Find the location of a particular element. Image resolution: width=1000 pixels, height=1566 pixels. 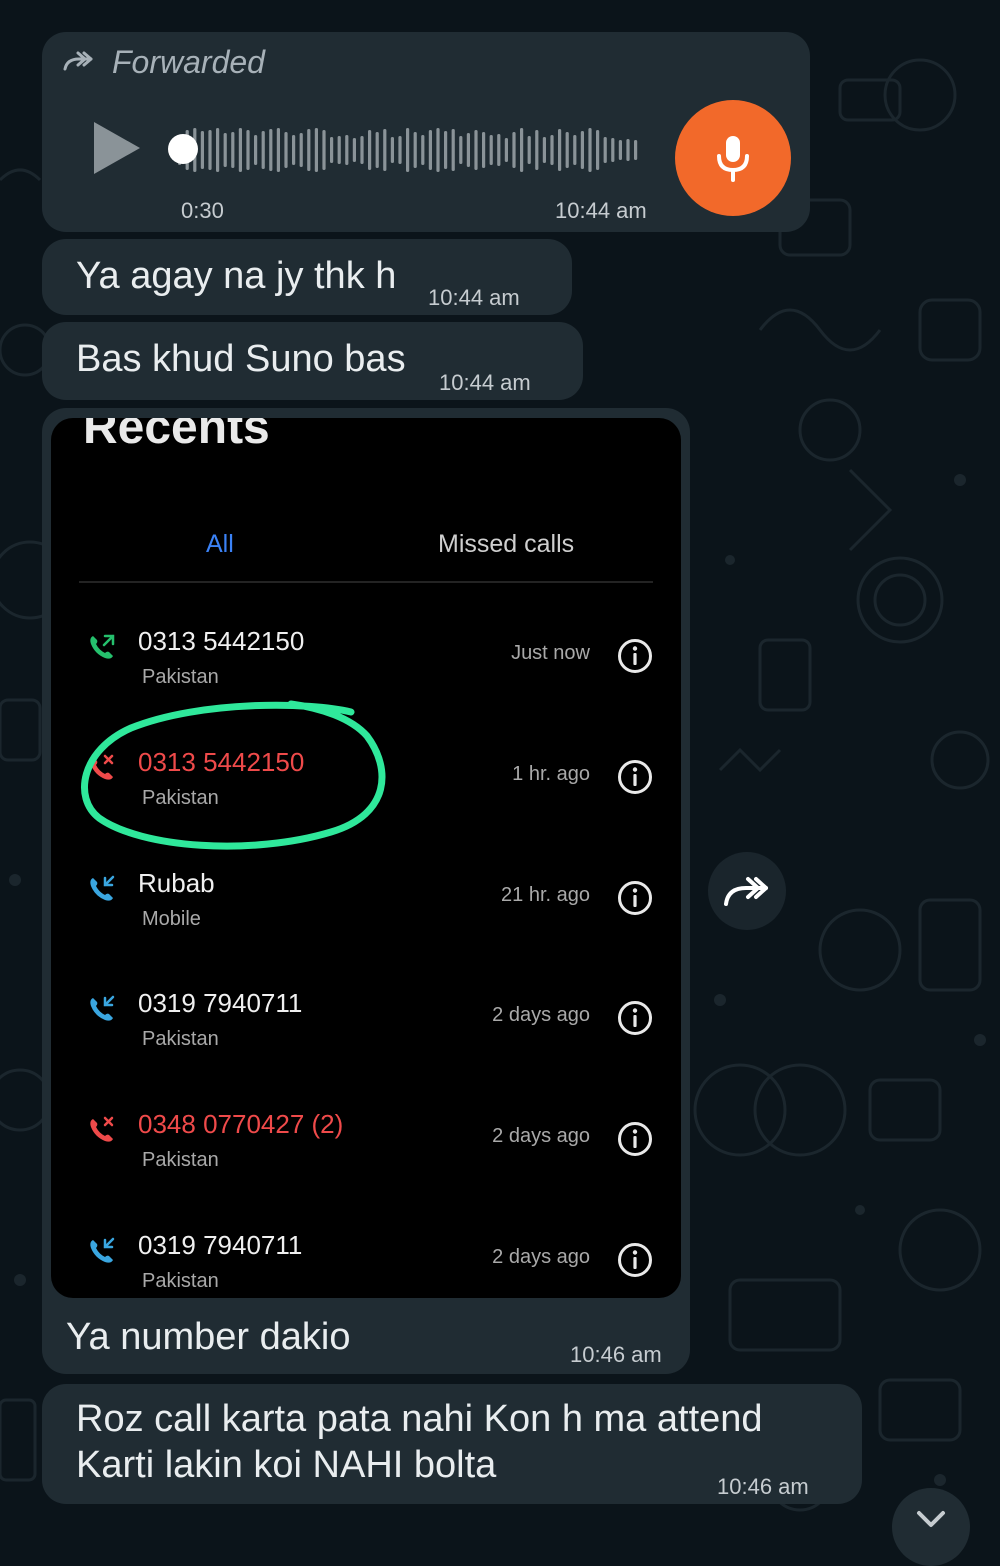

audio-waveform is located at coordinates (406, 150).